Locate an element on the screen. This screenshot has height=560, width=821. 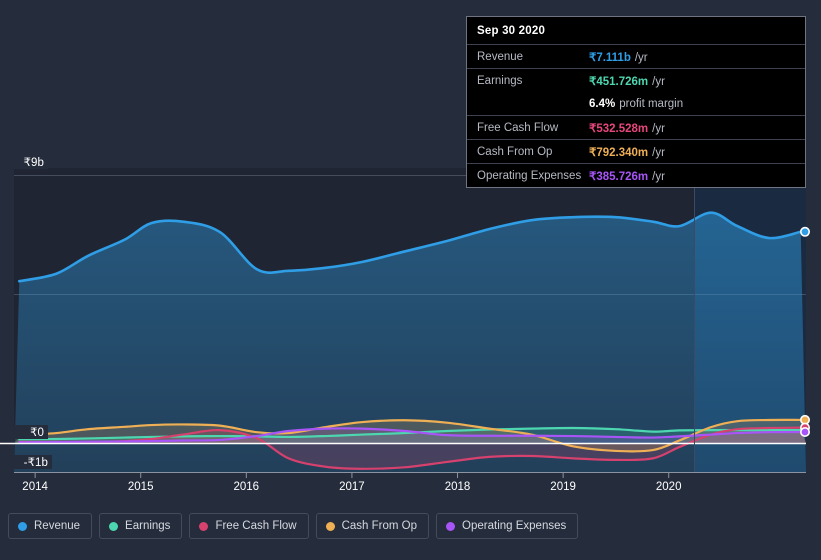
tooltip-row: 6.4% profit margin is located at coordinates (636, 103).